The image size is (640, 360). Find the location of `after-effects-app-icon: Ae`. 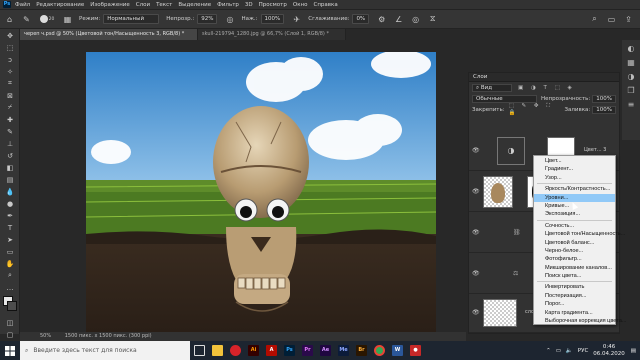

after-effects-app-icon: Ae is located at coordinates (325, 350).